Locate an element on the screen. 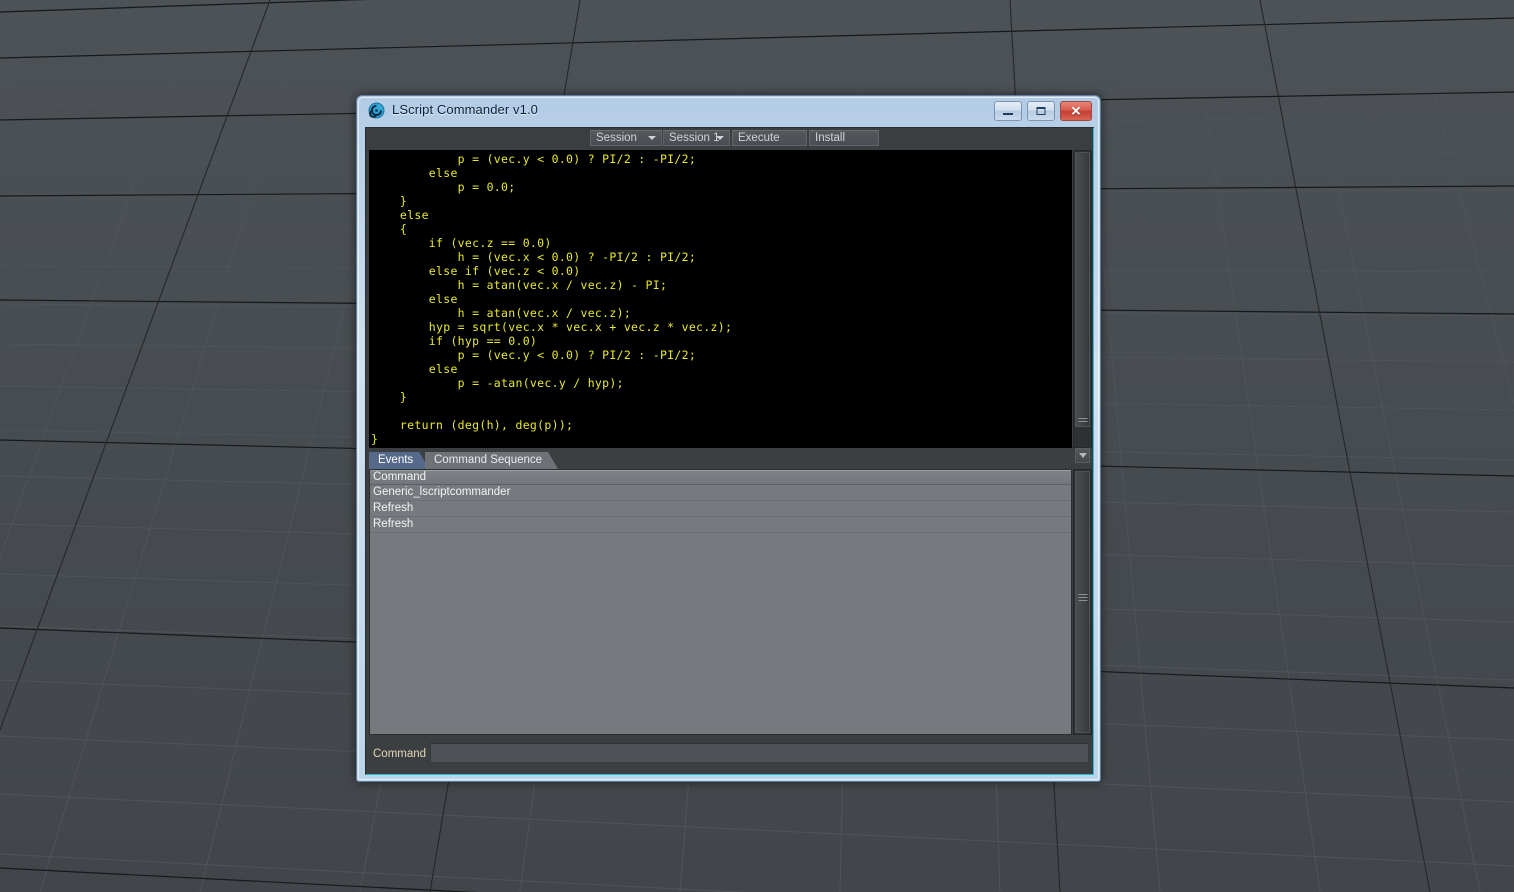 The width and height of the screenshot is (1514, 892). table-row: Generic_lscriptcommander is located at coordinates (720, 493).